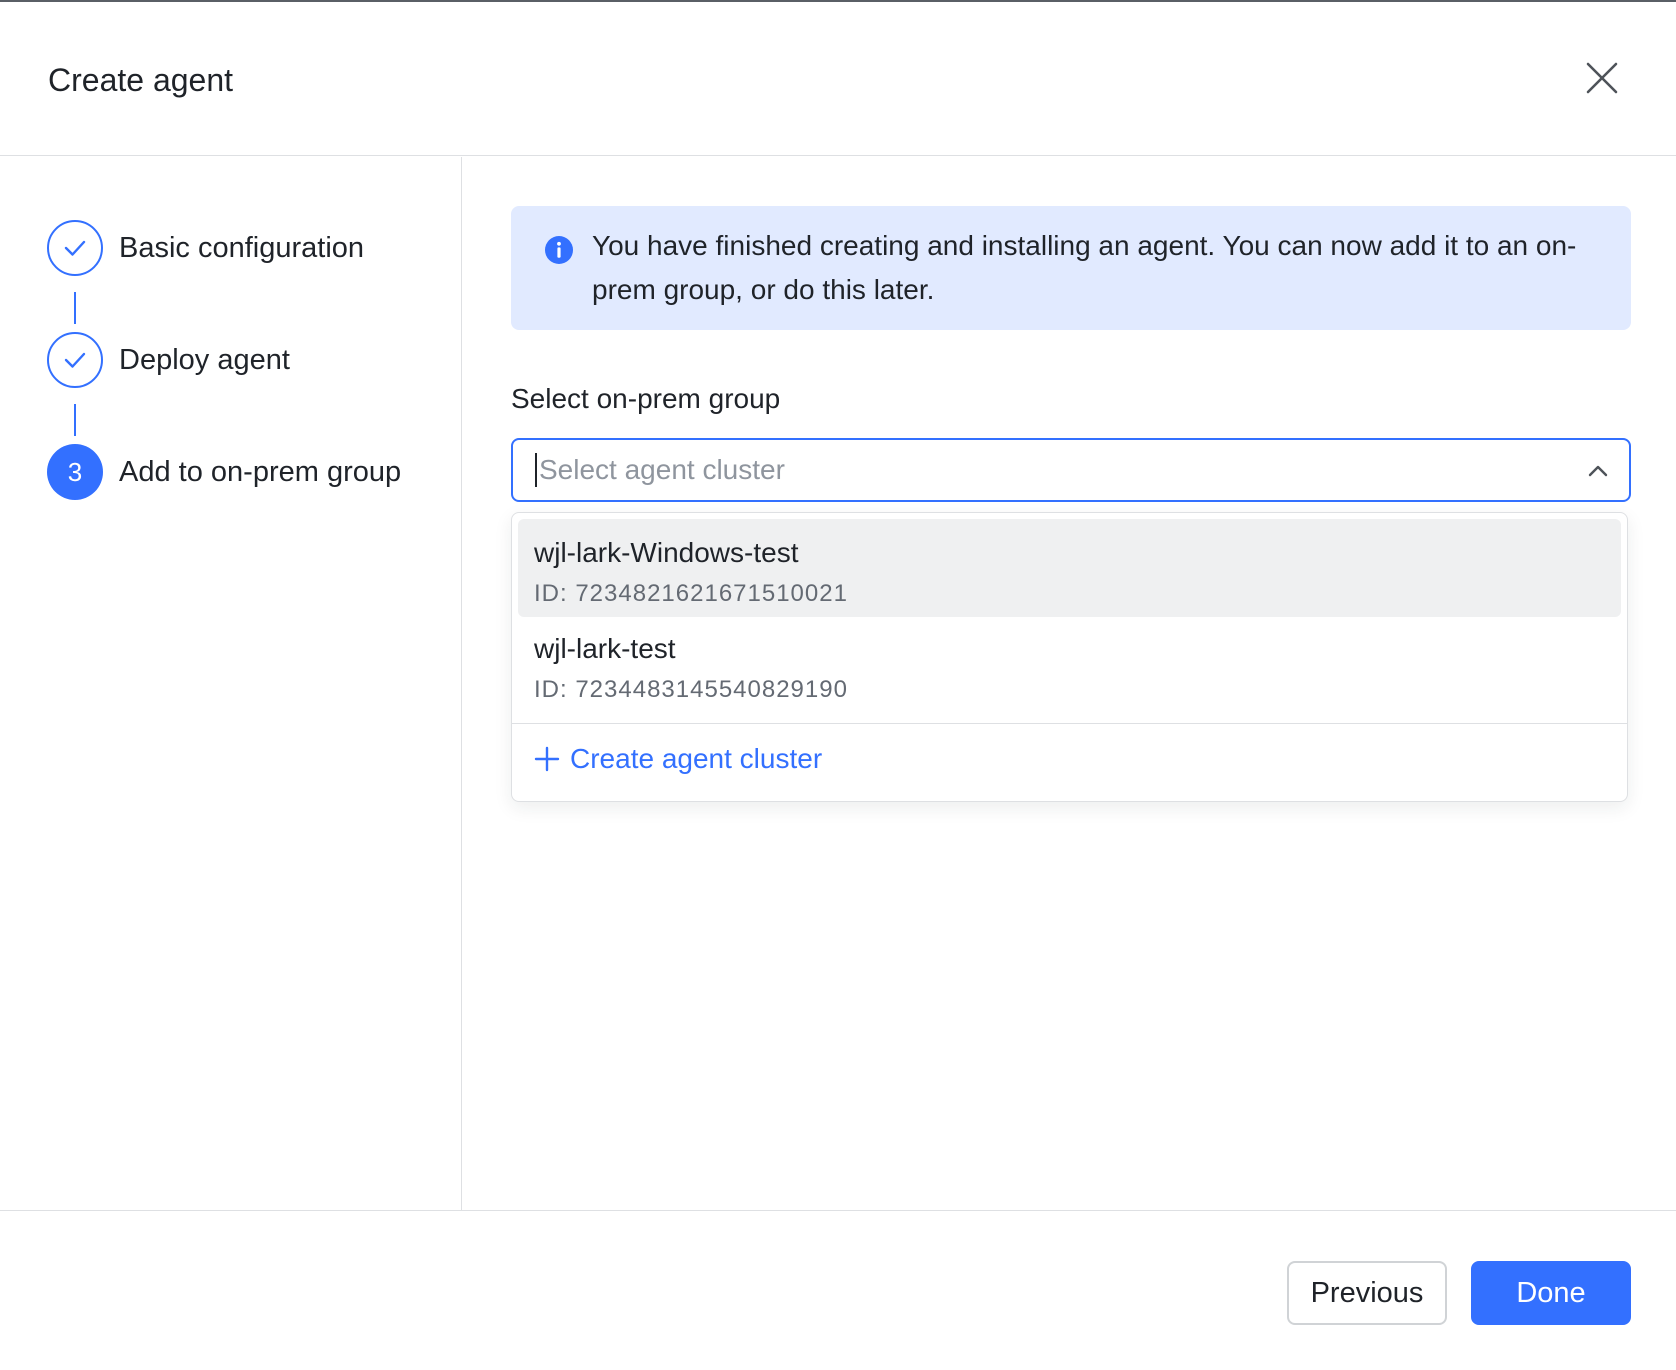 This screenshot has width=1676, height=1370. Describe the element at coordinates (691, 593) in the screenshot. I see `option-id: ID: 7234821621671510021` at that location.